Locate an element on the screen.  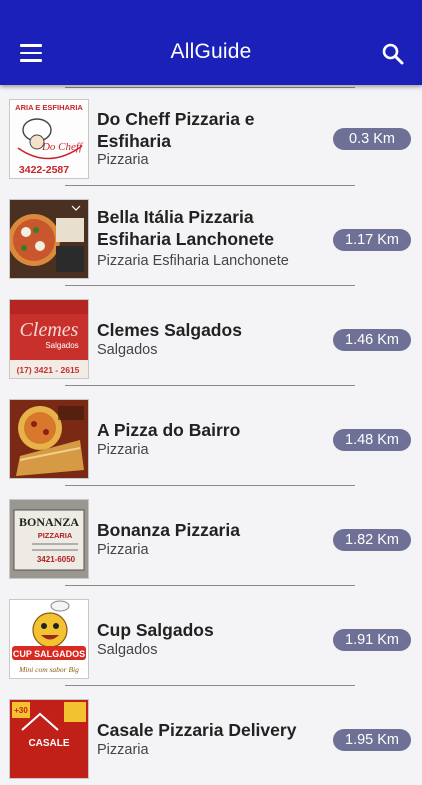
list-item: A Pizza do Bairro Pizzaria 1.48 Km is located at coordinates (211, 435).